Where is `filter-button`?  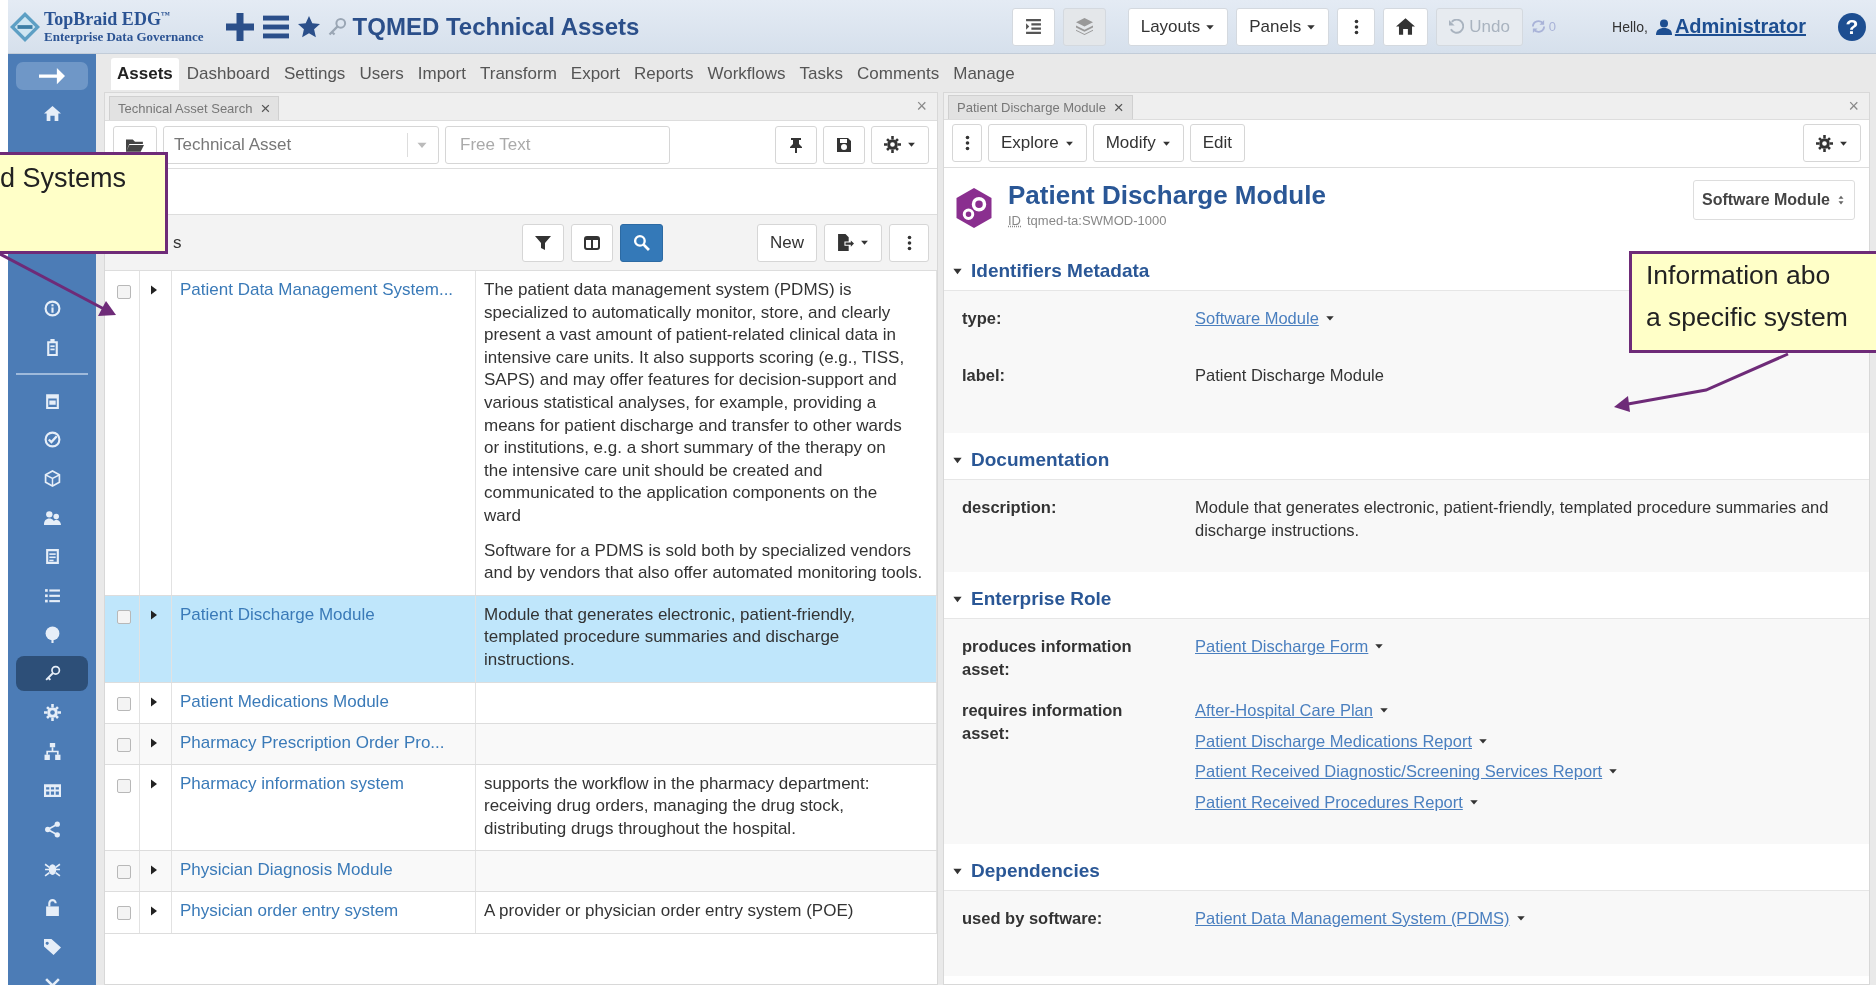
filter-button is located at coordinates (543, 242).